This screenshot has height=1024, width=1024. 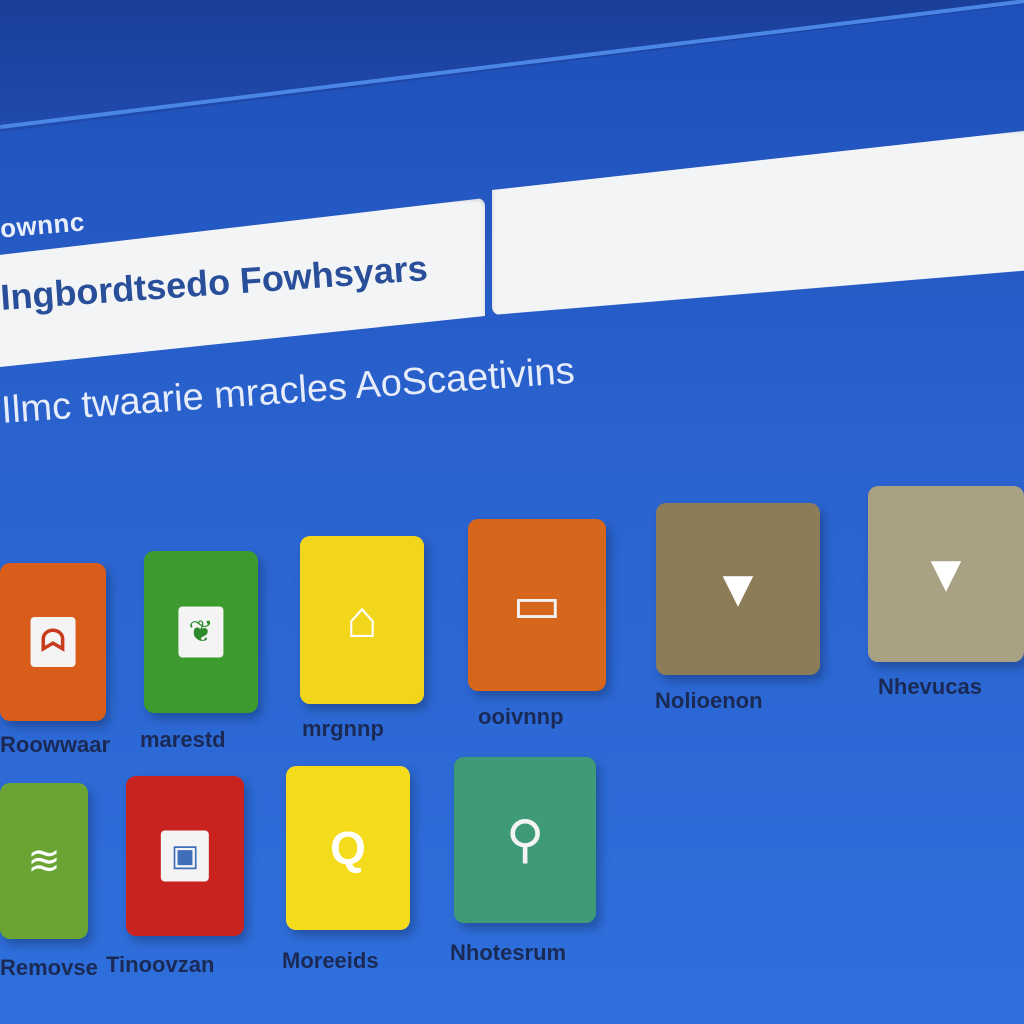 I want to click on tile-label-1: Roowwaar, so click(x=55, y=744).